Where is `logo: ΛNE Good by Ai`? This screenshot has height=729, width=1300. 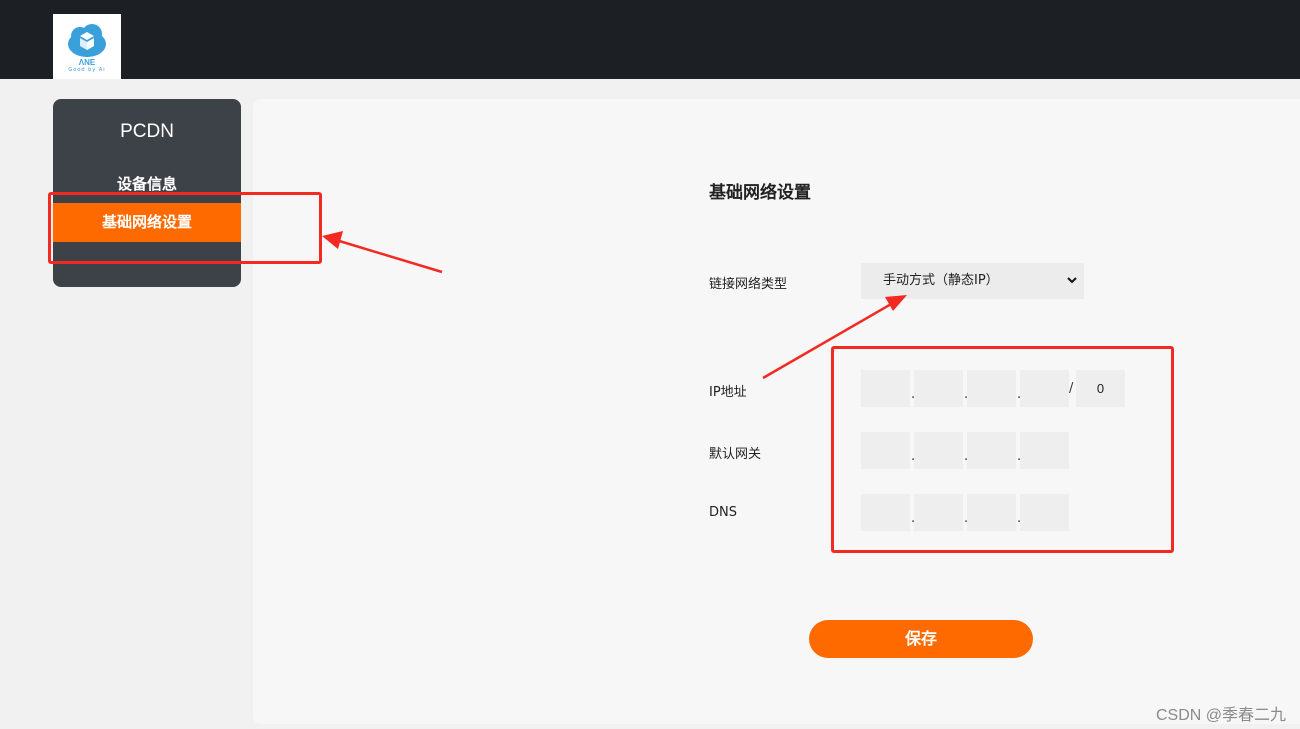
logo: ΛNE Good by Ai is located at coordinates (87, 46).